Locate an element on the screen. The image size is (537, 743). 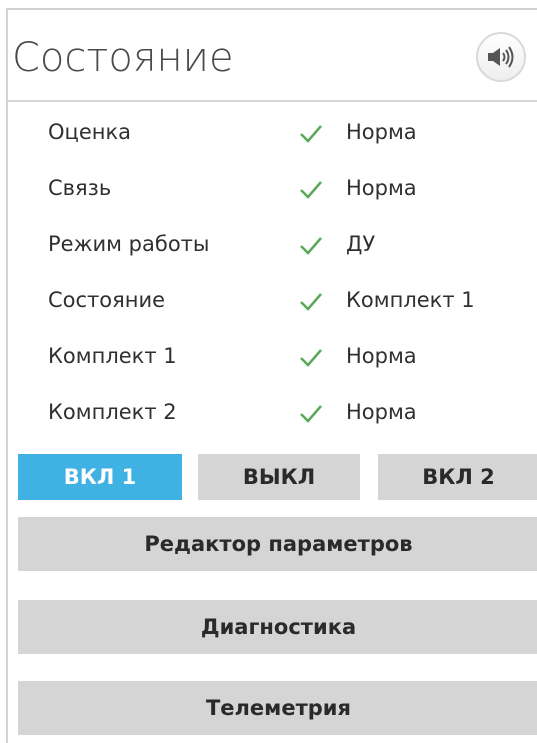
status-row-set-2: Комплект 2 Норма is located at coordinates (272, 412).